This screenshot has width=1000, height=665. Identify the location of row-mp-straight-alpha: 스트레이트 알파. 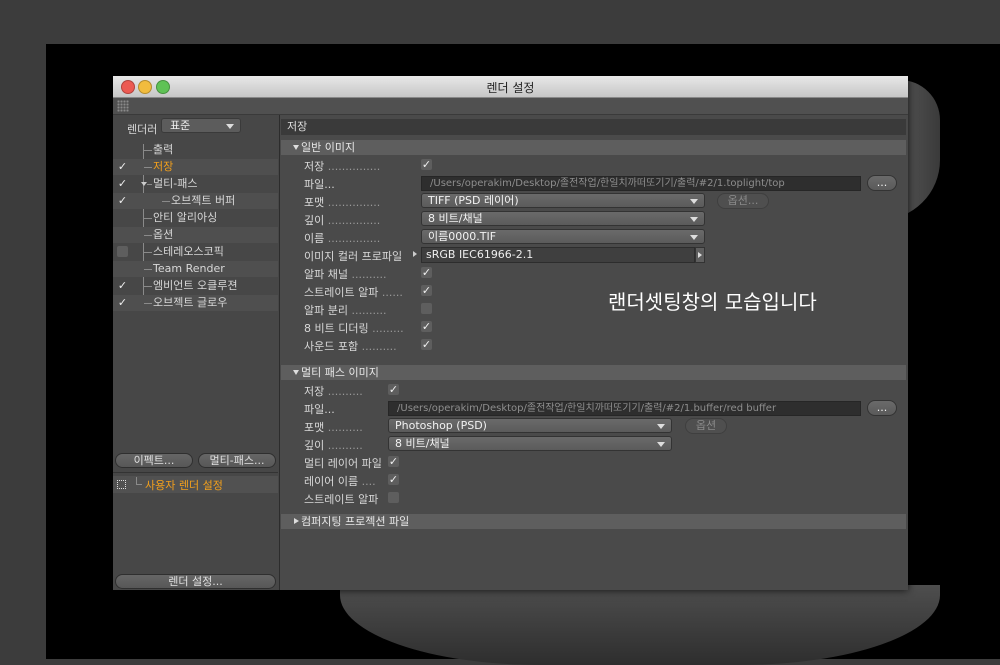
(593, 498).